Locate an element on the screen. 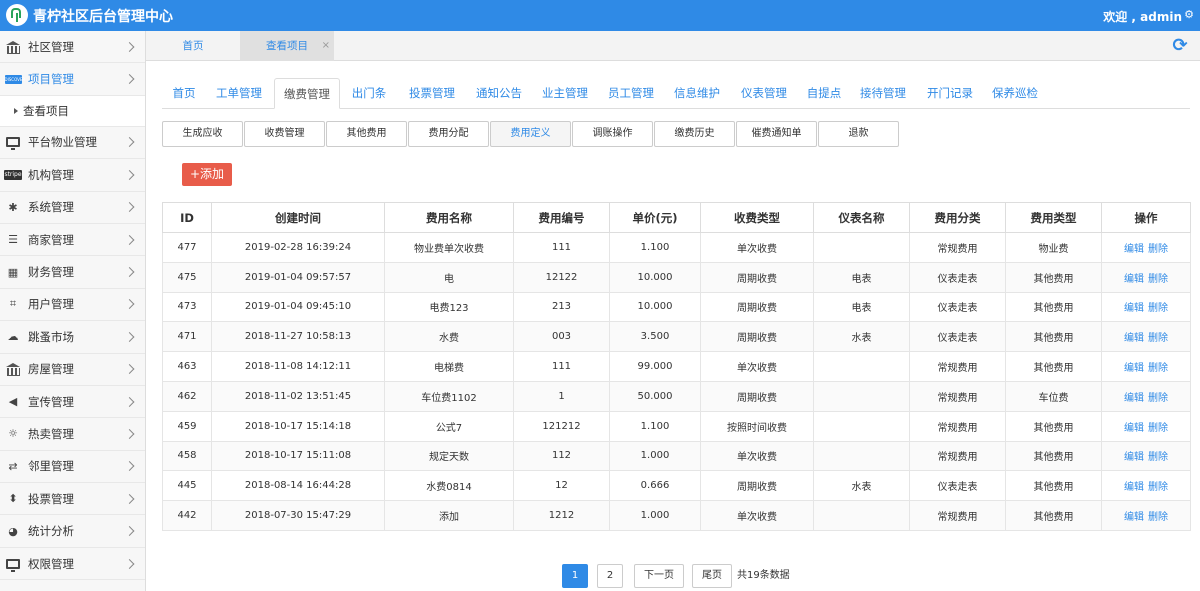 The height and width of the screenshot is (591, 1200). main-nav-11: 接待管理 is located at coordinates (883, 93).